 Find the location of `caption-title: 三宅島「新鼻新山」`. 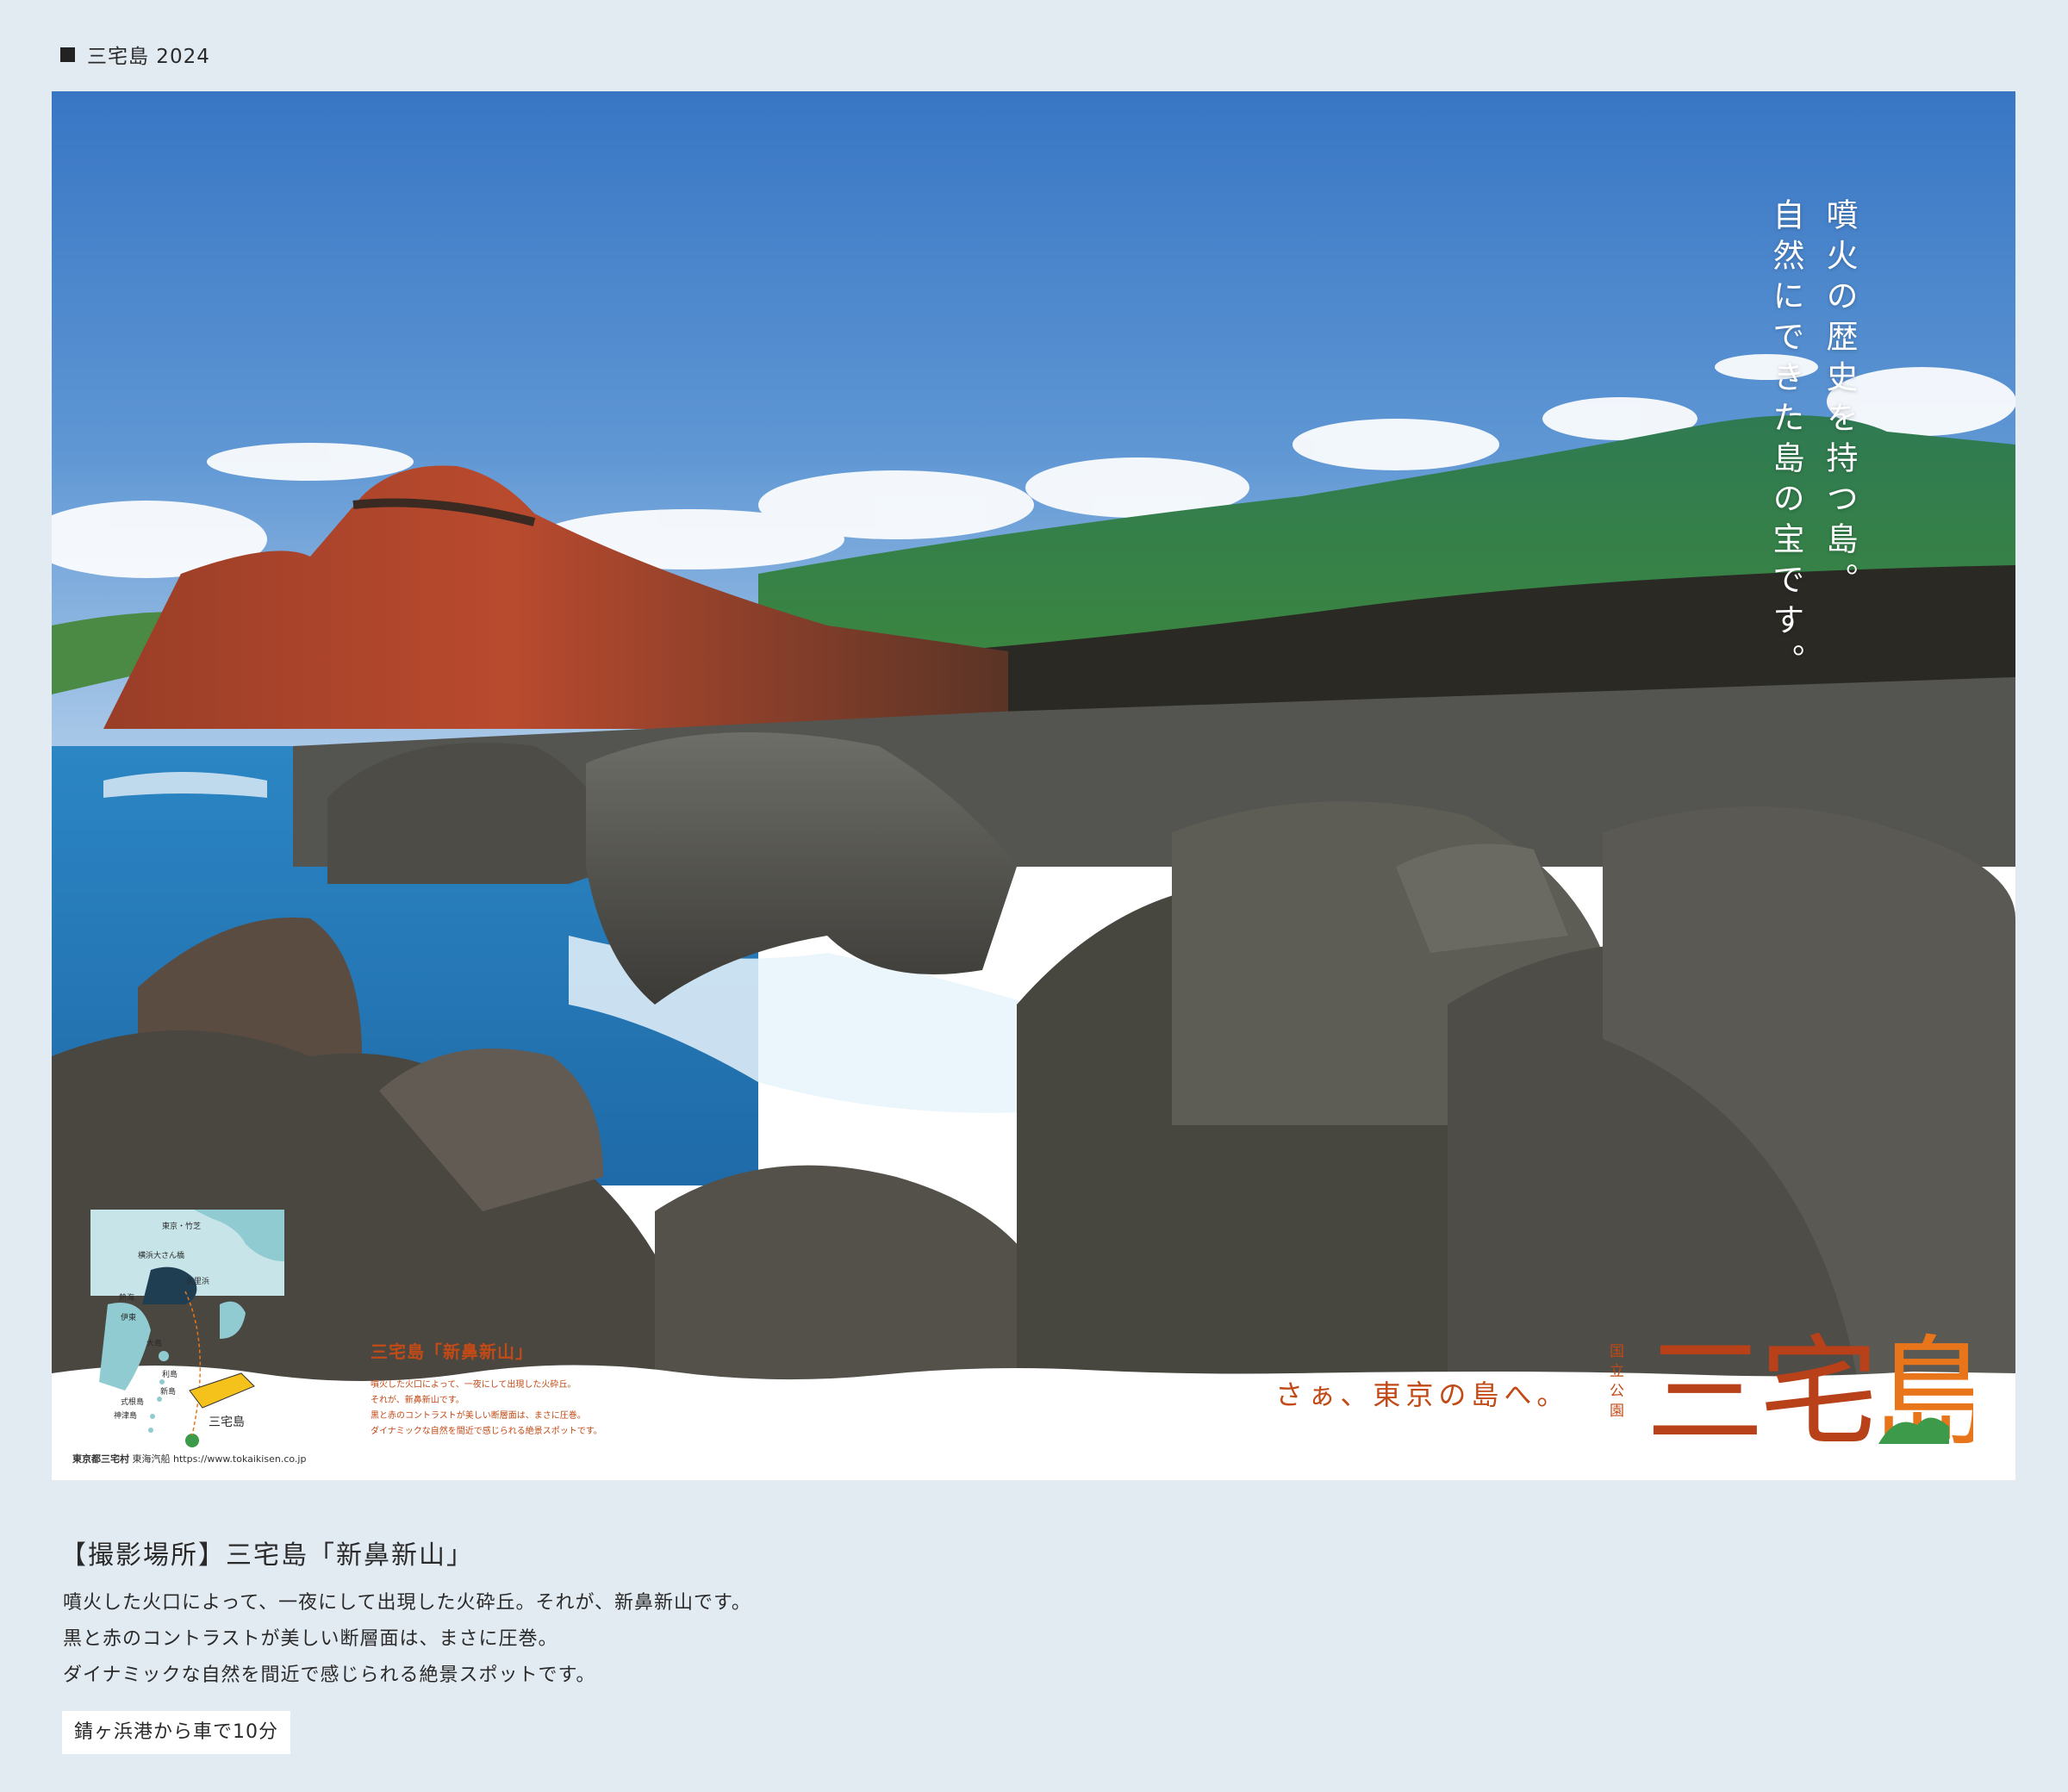

caption-title: 三宅島「新鼻新山」 is located at coordinates (452, 1352).